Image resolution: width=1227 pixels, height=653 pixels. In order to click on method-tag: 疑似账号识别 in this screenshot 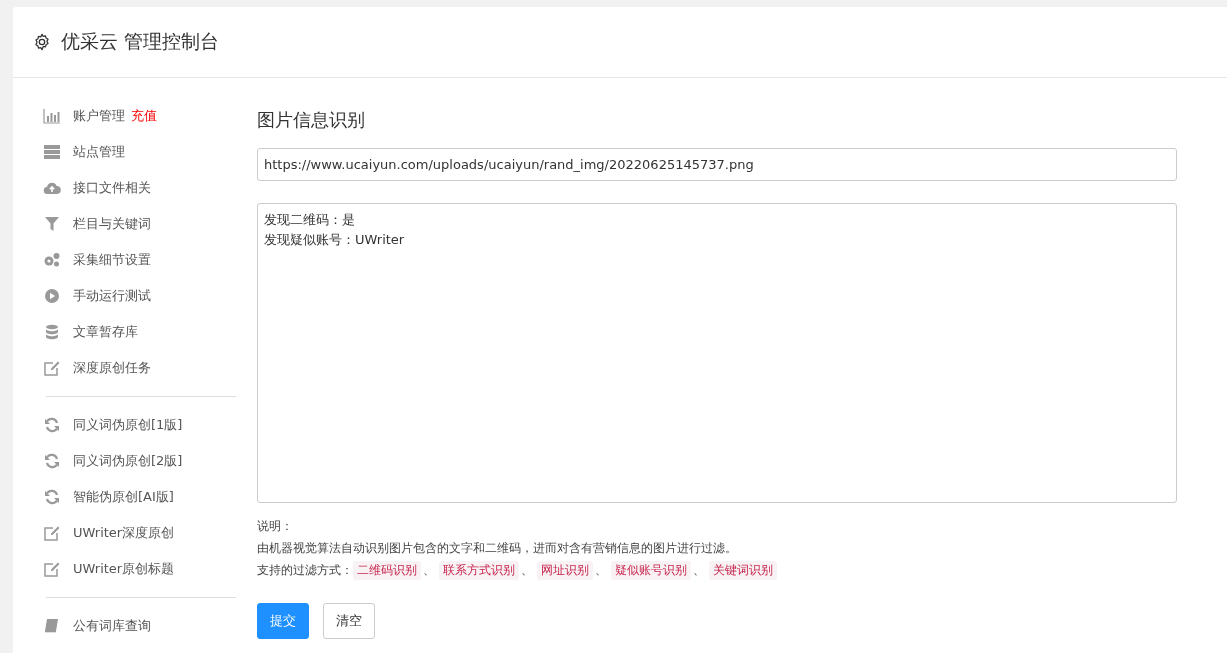, I will do `click(651, 570)`.